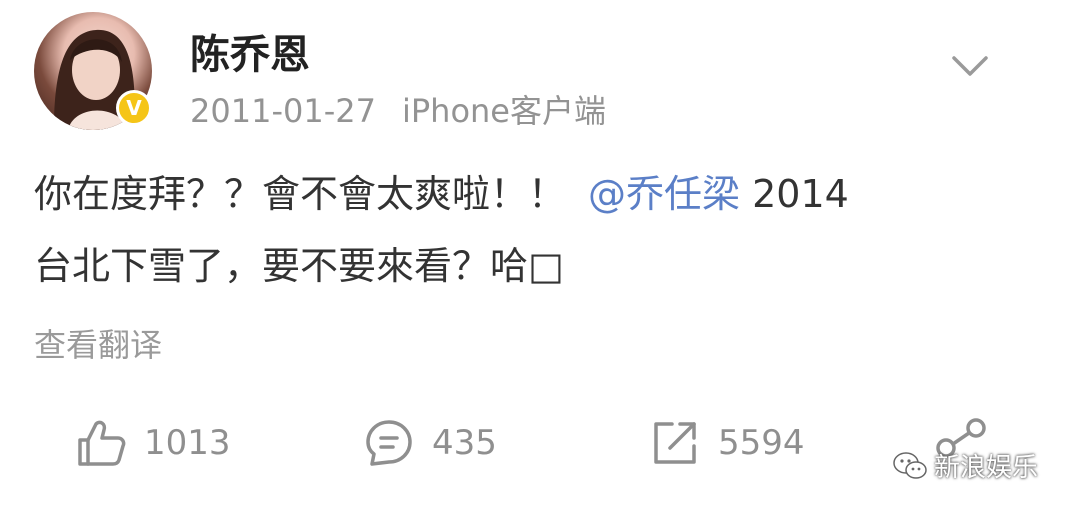  I want to click on watermark-text: 新浪娱乐, so click(986, 468).